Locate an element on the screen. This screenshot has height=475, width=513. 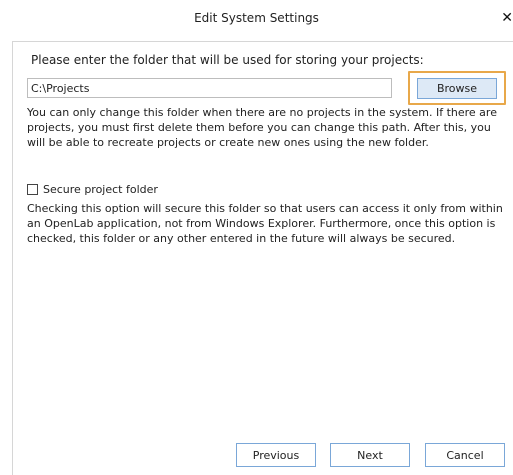
close-icon: ✕ is located at coordinates (504, 18).